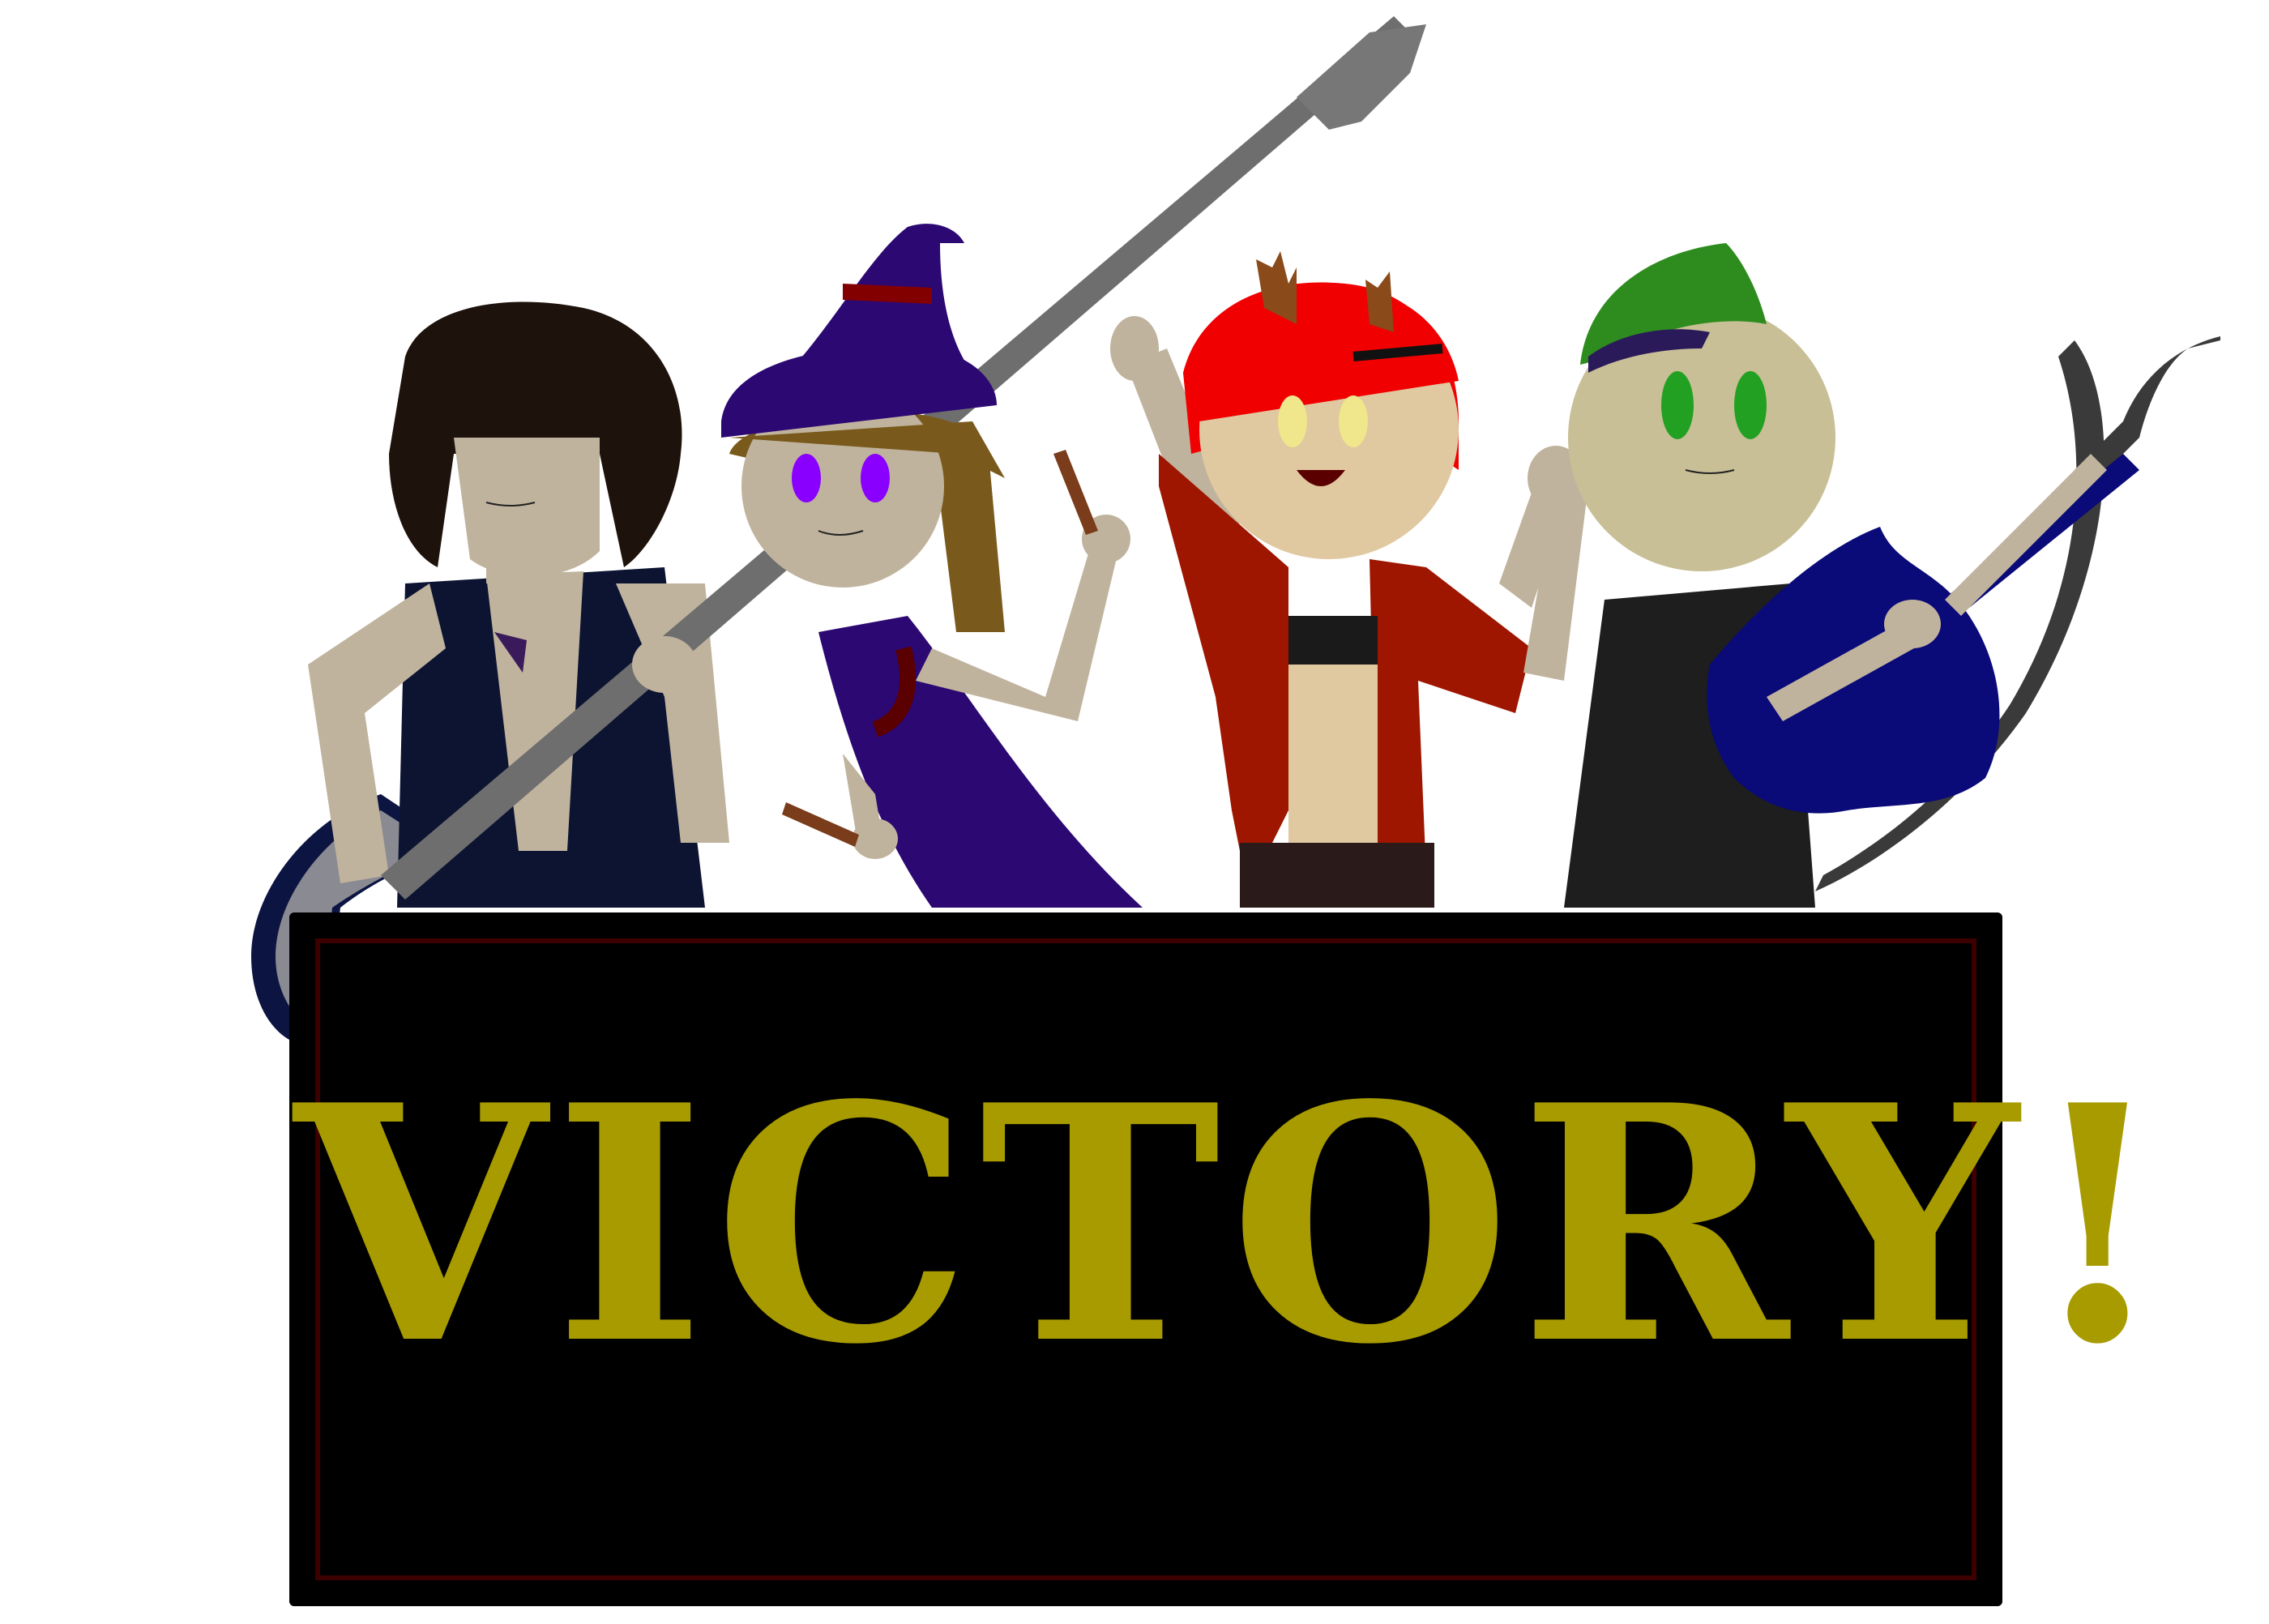 Image resolution: width=2269 pixels, height=1624 pixels. Describe the element at coordinates (1347, 579) in the screenshot. I see `red-haired-singer-character` at that location.